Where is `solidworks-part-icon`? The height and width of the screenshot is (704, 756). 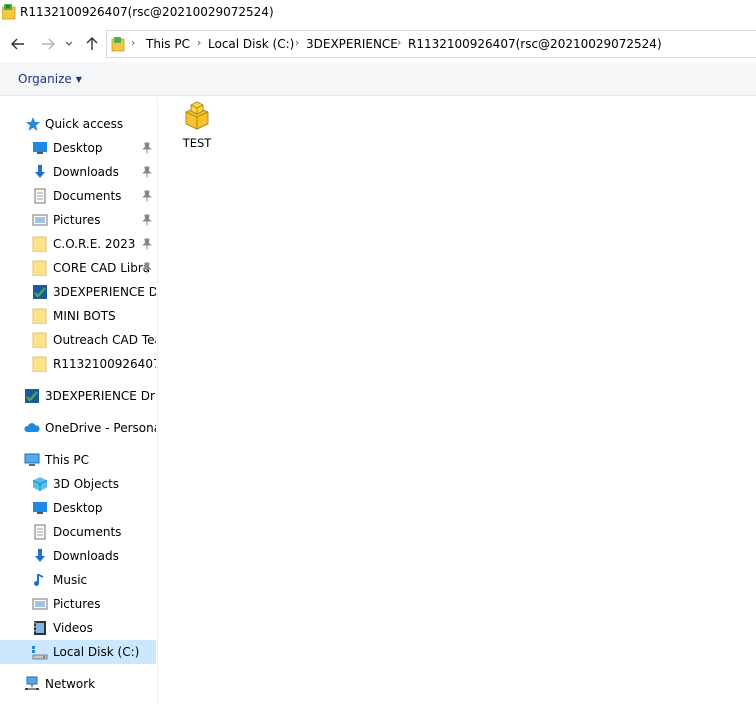
solidworks-part-icon is located at coordinates (197, 115).